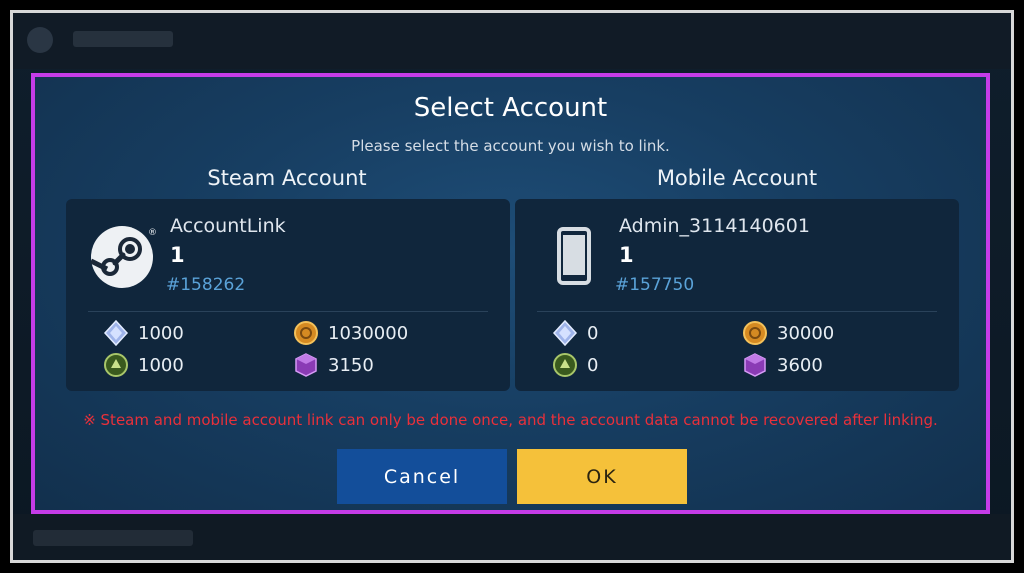 This screenshot has height=573, width=1024. What do you see at coordinates (351, 365) in the screenshot?
I see `steam-cube-value: 3150` at bounding box center [351, 365].